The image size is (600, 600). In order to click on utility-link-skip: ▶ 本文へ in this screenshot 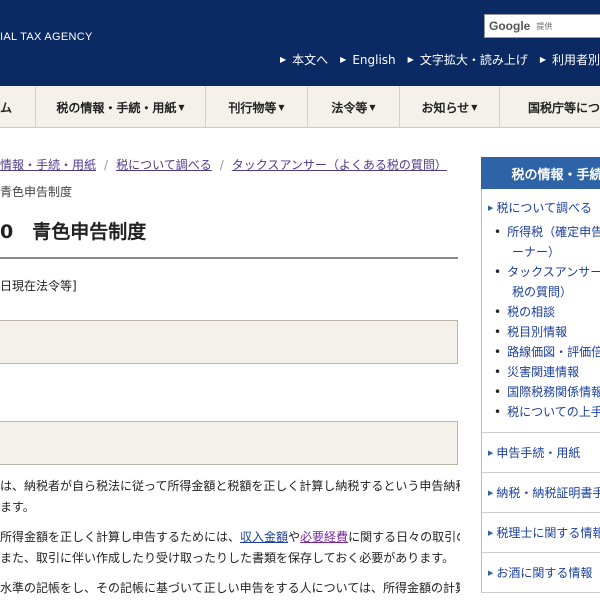, I will do `click(304, 59)`.